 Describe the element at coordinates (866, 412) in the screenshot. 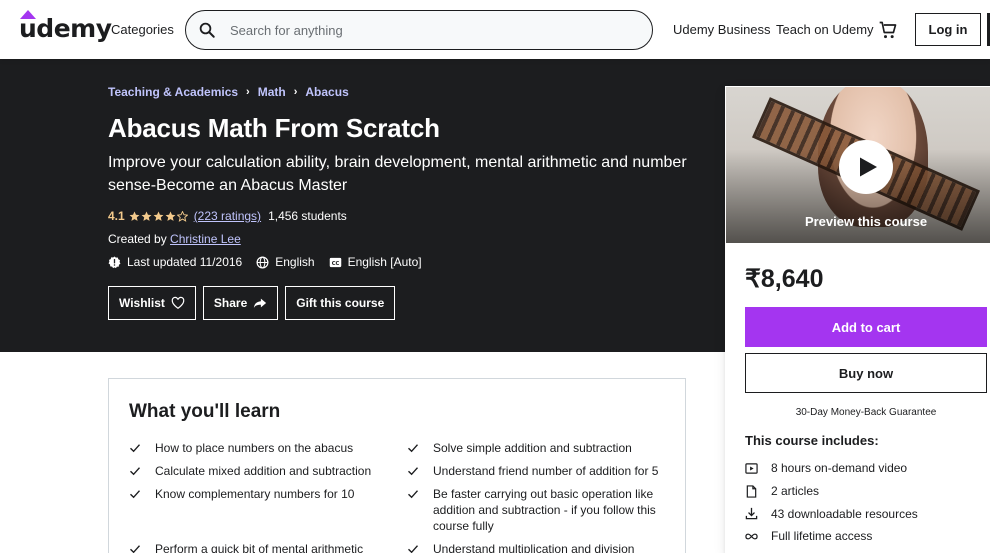

I see `money-back-guarantee: 30-Day Money-Back Guarantee` at that location.